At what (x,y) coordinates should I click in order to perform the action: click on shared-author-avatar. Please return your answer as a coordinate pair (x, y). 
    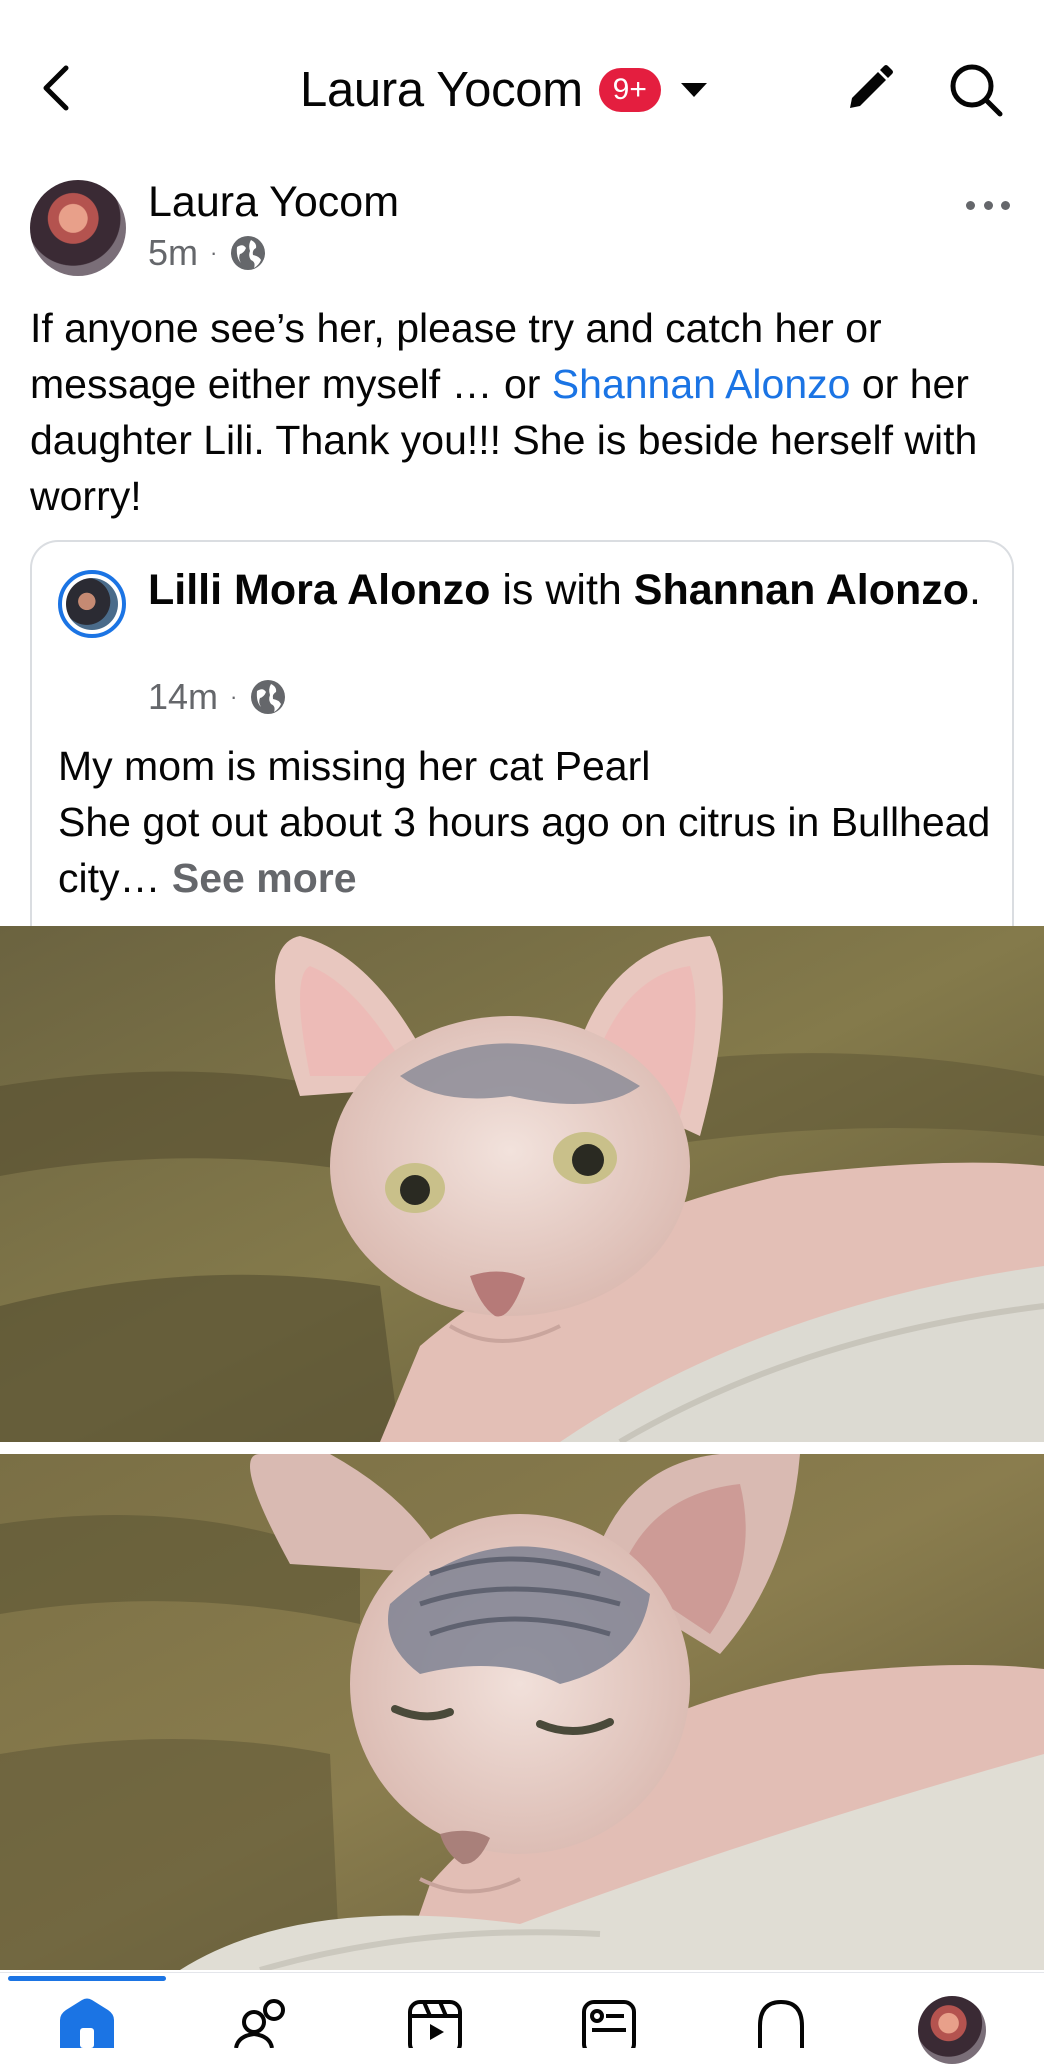
    Looking at the image, I should click on (92, 604).